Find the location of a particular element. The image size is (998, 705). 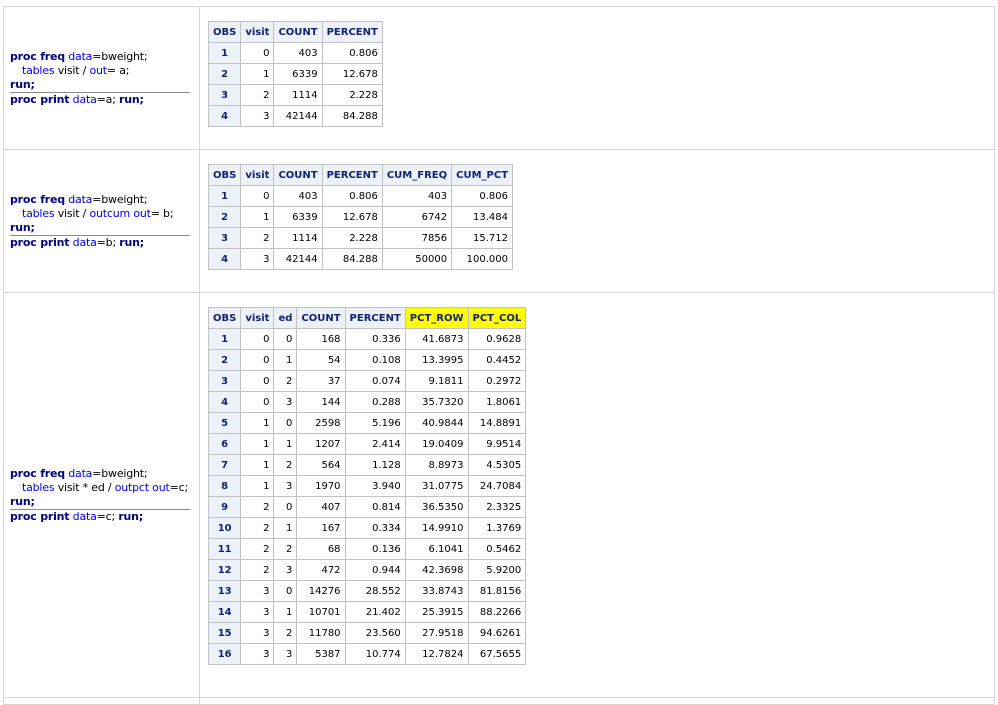

code-text: = a; is located at coordinates (118, 70).